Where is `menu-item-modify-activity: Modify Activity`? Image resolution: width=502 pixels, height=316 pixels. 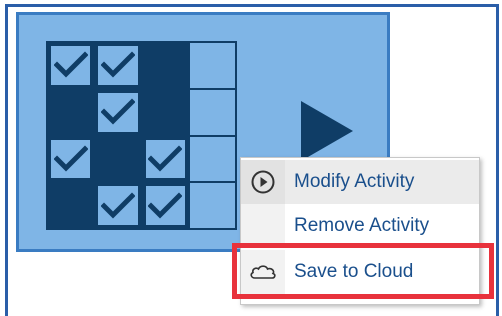 menu-item-modify-activity: Modify Activity is located at coordinates (360, 182).